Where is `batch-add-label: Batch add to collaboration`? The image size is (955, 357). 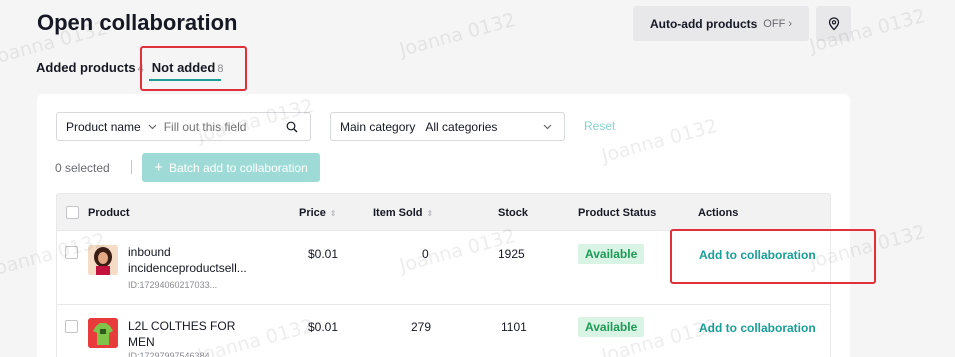
batch-add-label: Batch add to collaboration is located at coordinates (238, 167).